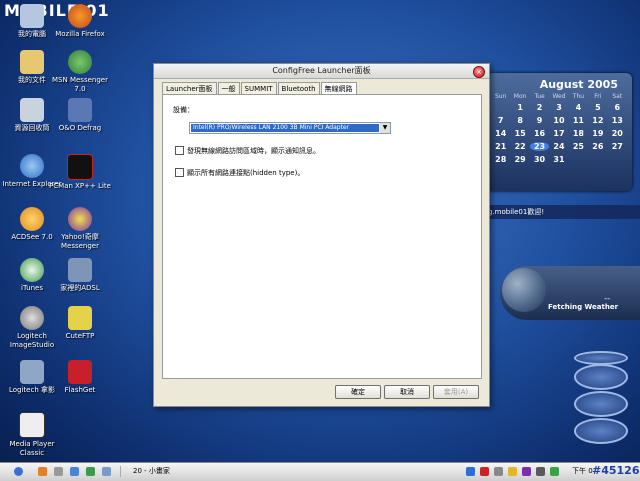 This screenshot has width=640, height=481. I want to click on calendar-date: 16, so click(539, 133).